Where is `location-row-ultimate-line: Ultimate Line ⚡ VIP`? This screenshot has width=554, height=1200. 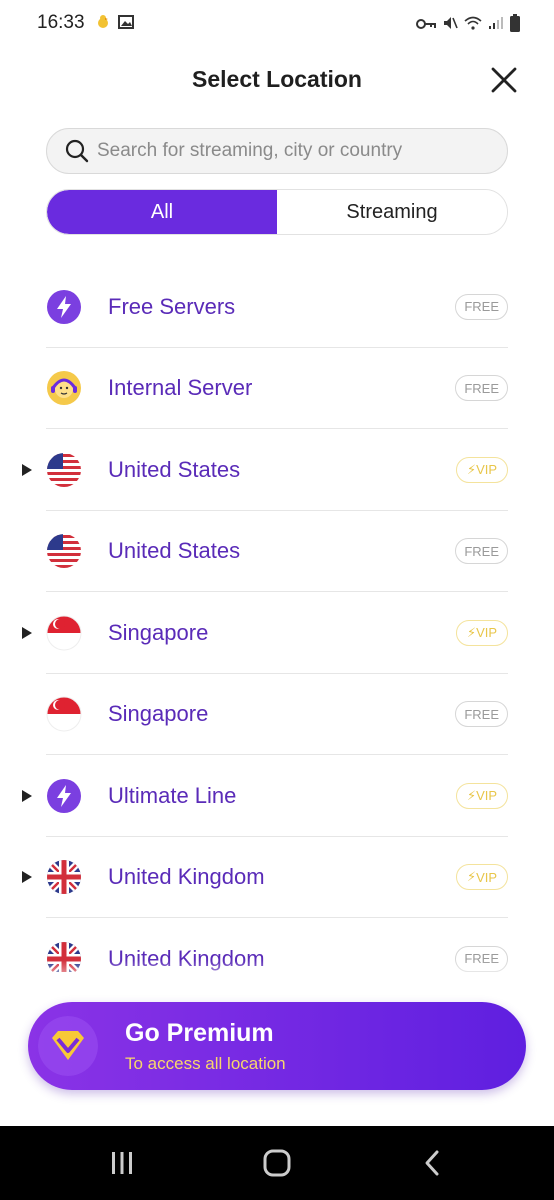
location-row-ultimate-line: Ultimate Line ⚡ VIP is located at coordinates (277, 796).